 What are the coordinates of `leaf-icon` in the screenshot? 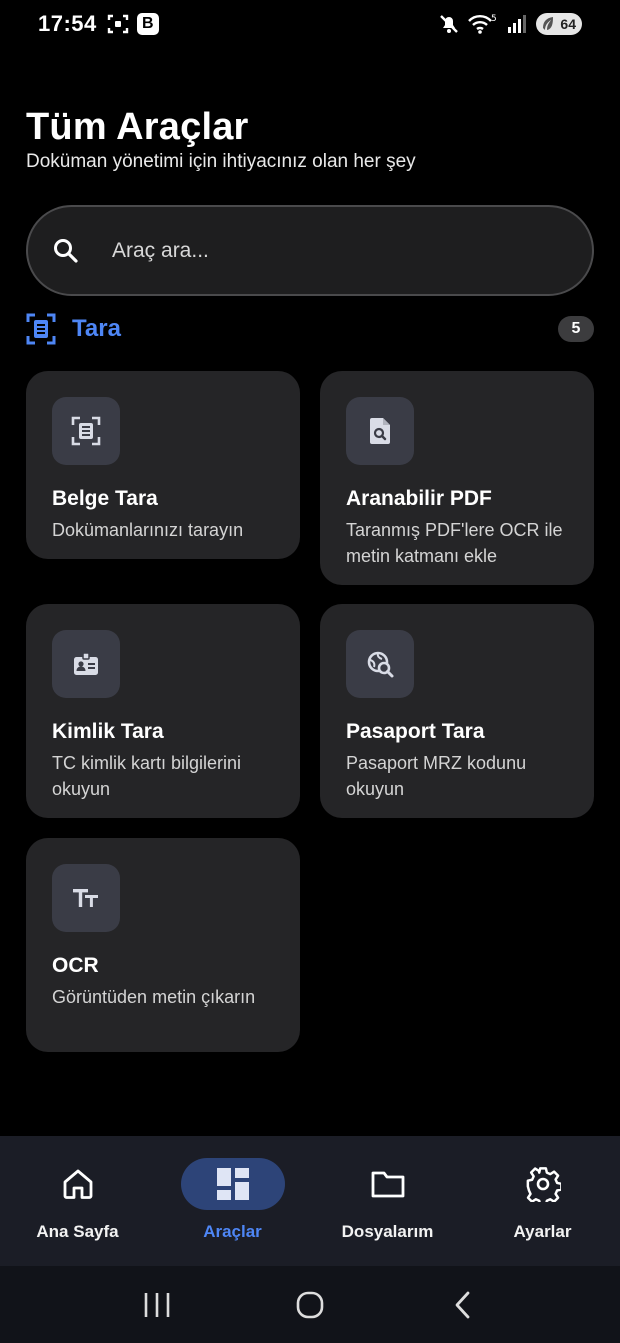 It's located at (548, 23).